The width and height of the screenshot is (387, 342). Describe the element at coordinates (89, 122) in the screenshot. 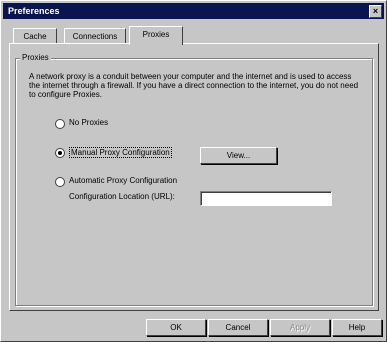

I see `radio-no-proxies-label: No Proxies` at that location.